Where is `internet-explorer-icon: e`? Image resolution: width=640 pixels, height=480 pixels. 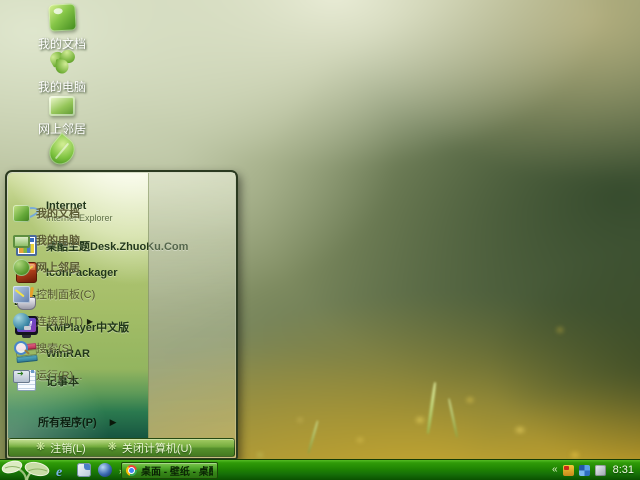
internet-explorer-icon: e is located at coordinates (59, 472).